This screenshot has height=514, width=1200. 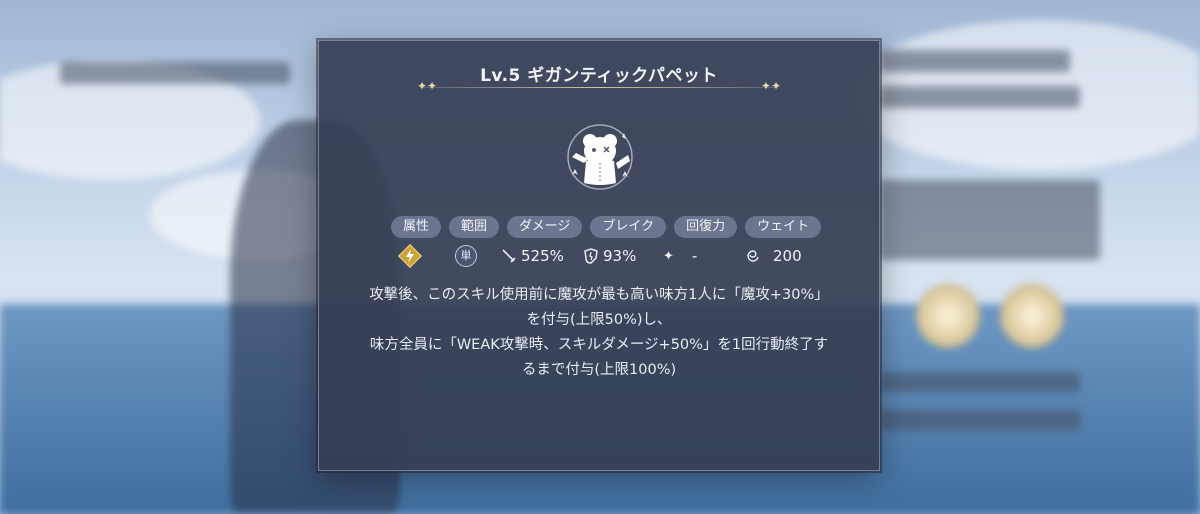 What do you see at coordinates (542, 256) in the screenshot?
I see `damage-text: 525%` at bounding box center [542, 256].